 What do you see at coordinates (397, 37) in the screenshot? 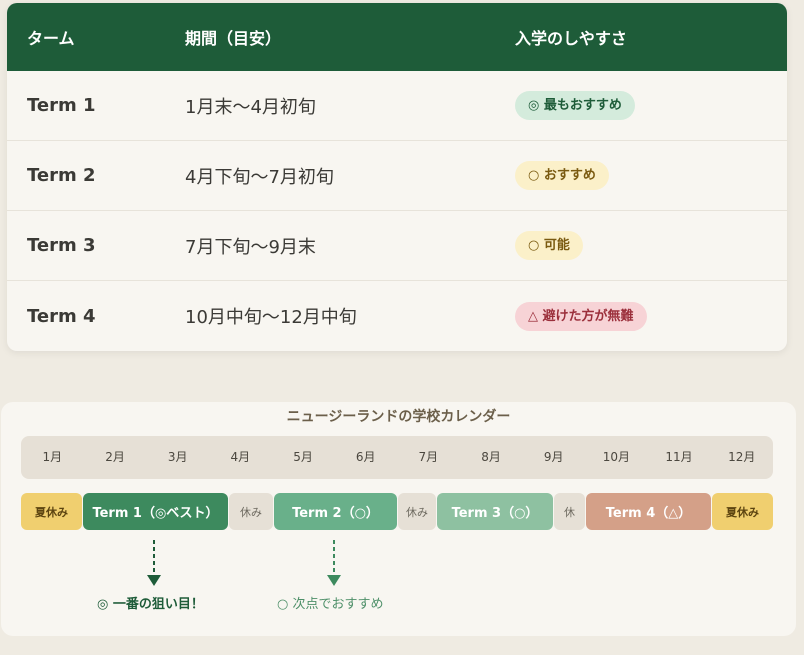
I see `table-header: ターム 期間（目安） 入学のしやすさ` at bounding box center [397, 37].